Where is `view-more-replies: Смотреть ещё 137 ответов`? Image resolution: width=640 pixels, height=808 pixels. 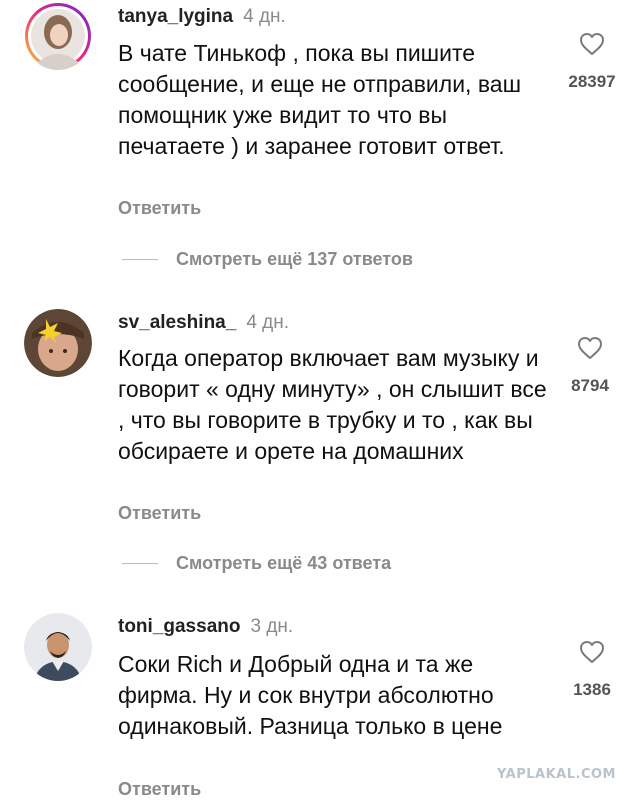 view-more-replies: Смотреть ещё 137 ответов is located at coordinates (267, 259).